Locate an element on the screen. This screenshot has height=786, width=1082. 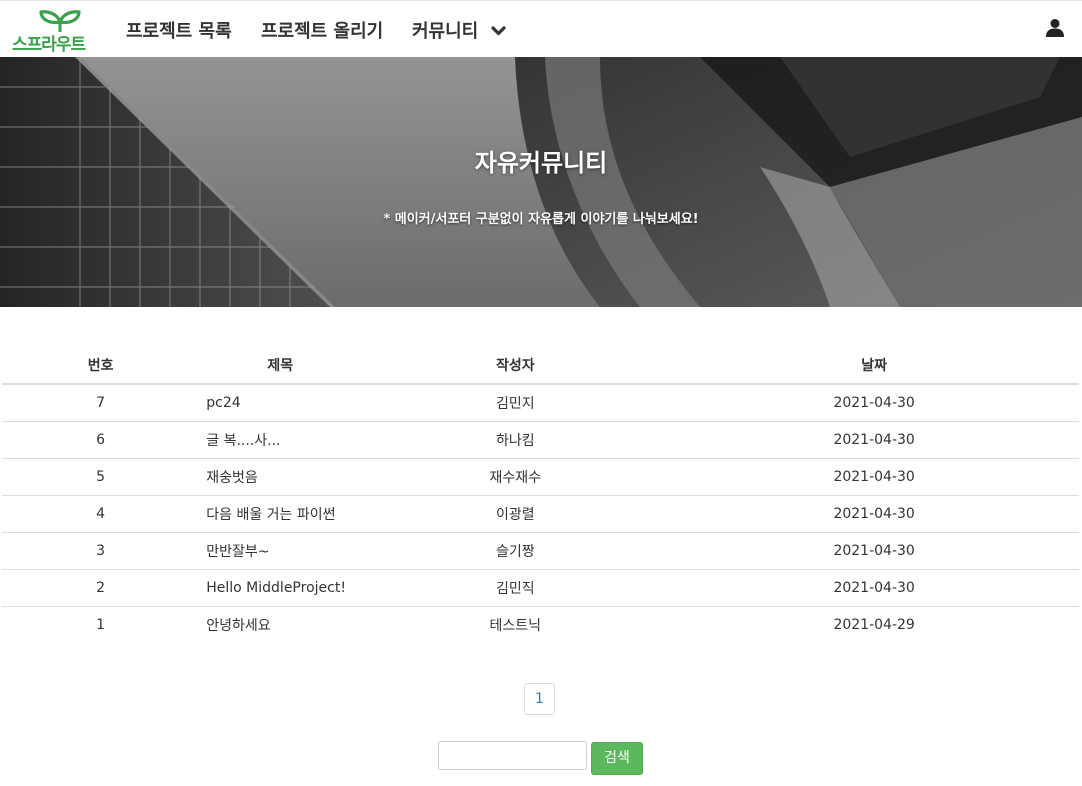
top-navbar: 스프라우트 프로젝트 목록 프로젝트 올리기 커뮤니티 is located at coordinates (541, 28).